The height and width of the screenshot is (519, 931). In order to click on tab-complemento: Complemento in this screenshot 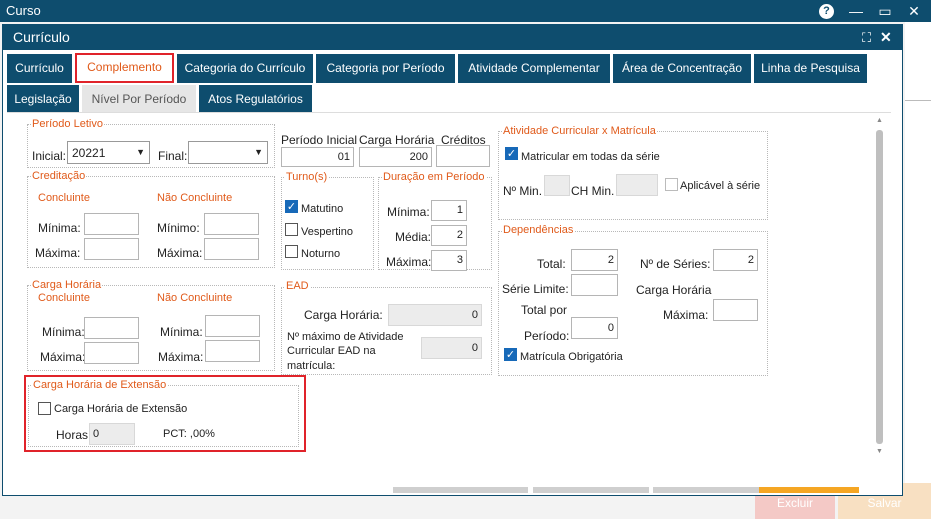, I will do `click(124, 68)`.